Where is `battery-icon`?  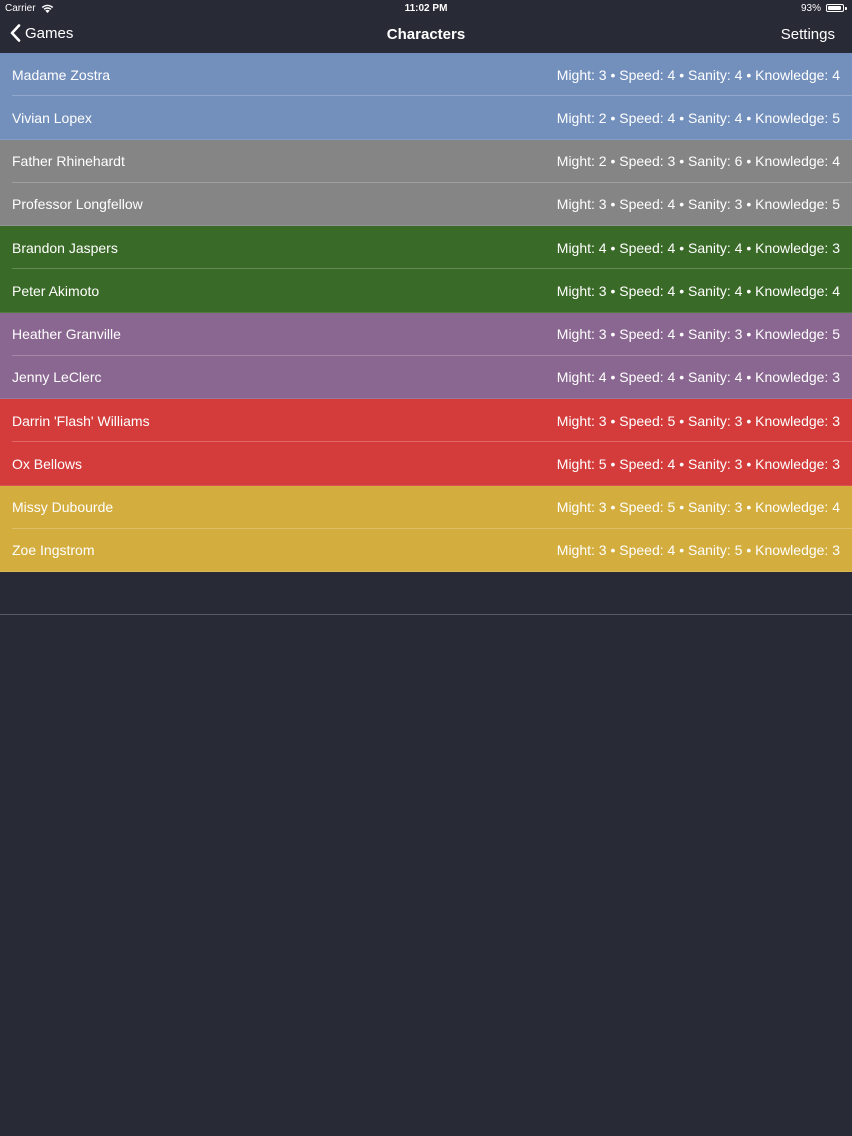 battery-icon is located at coordinates (836, 8).